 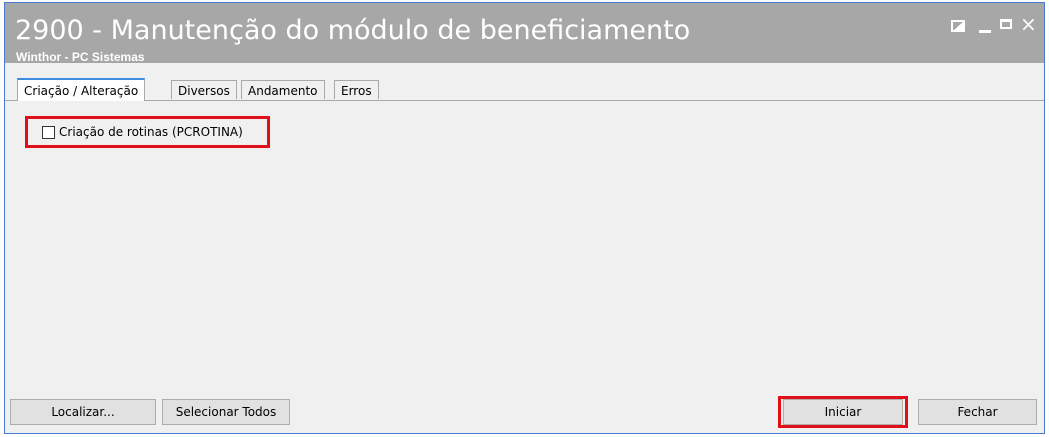 I want to click on criacao-rotinas-label: Criação de rotinas (PCROTINA), so click(x=151, y=132).